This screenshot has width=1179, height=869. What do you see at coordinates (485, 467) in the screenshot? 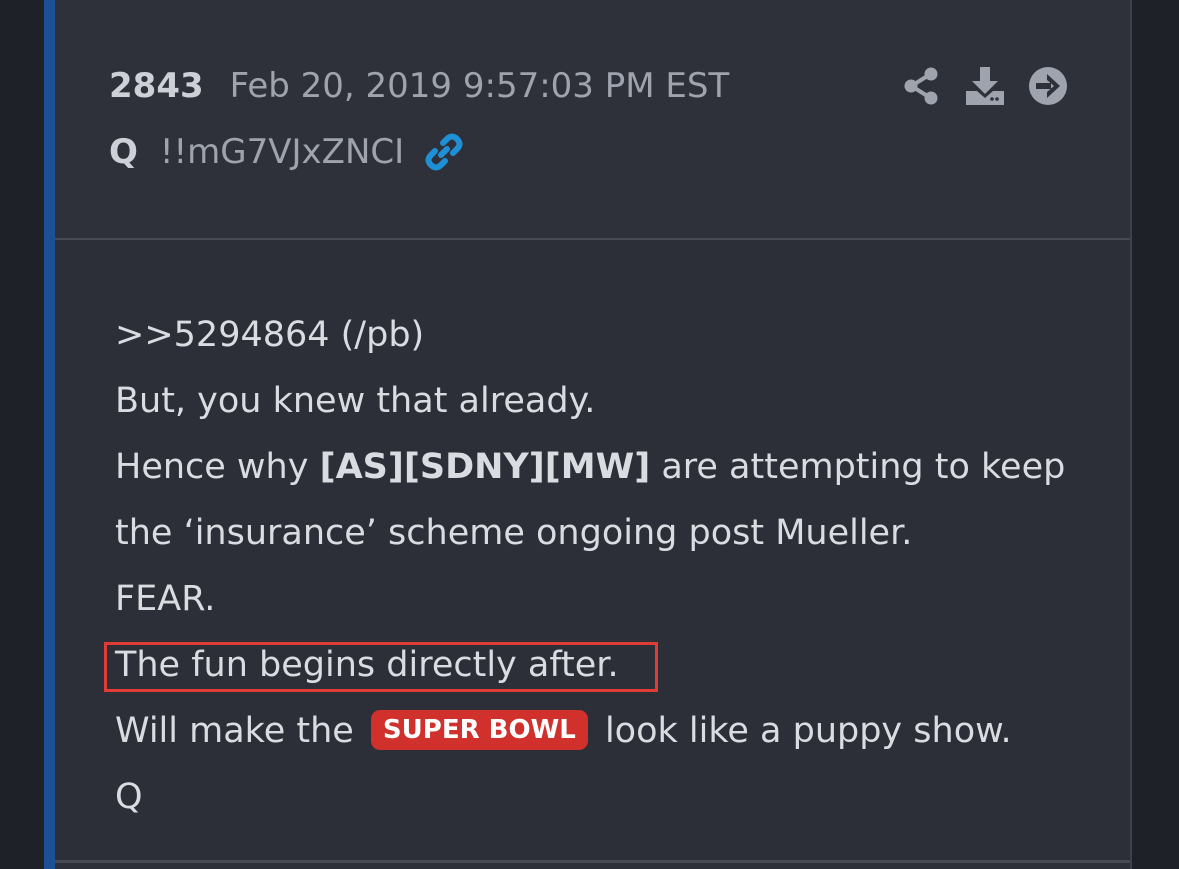
I see `bold-text: [AS][SDNY][MW]` at bounding box center [485, 467].